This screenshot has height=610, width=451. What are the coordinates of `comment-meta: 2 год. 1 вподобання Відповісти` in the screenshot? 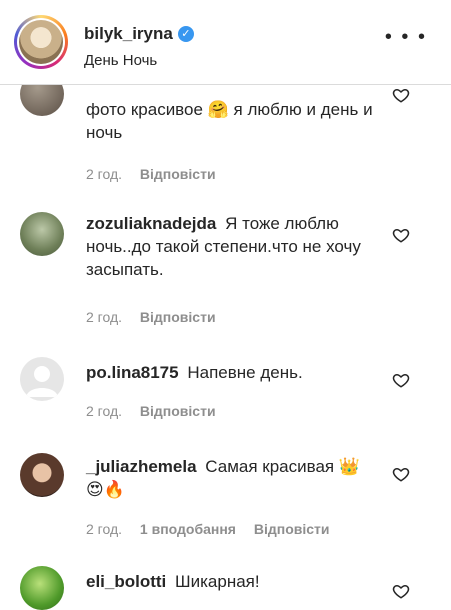 It's located at (215, 529).